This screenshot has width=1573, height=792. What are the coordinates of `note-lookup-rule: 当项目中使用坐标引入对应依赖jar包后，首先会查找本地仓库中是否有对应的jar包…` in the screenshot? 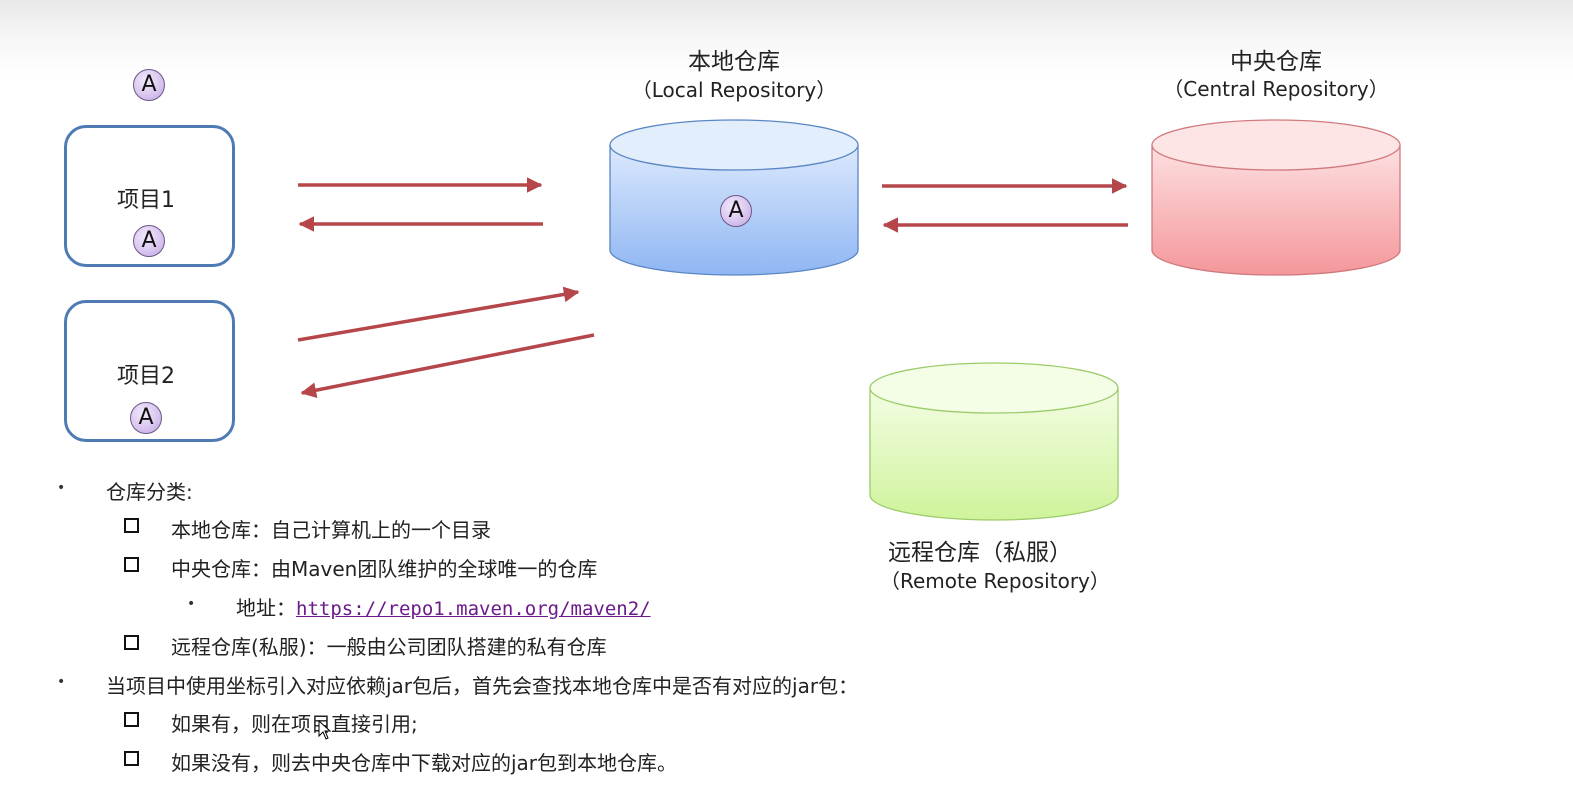 It's located at (482, 686).